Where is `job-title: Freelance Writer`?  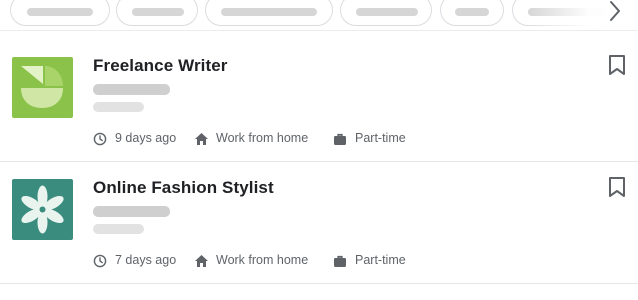 job-title: Freelance Writer is located at coordinates (160, 66).